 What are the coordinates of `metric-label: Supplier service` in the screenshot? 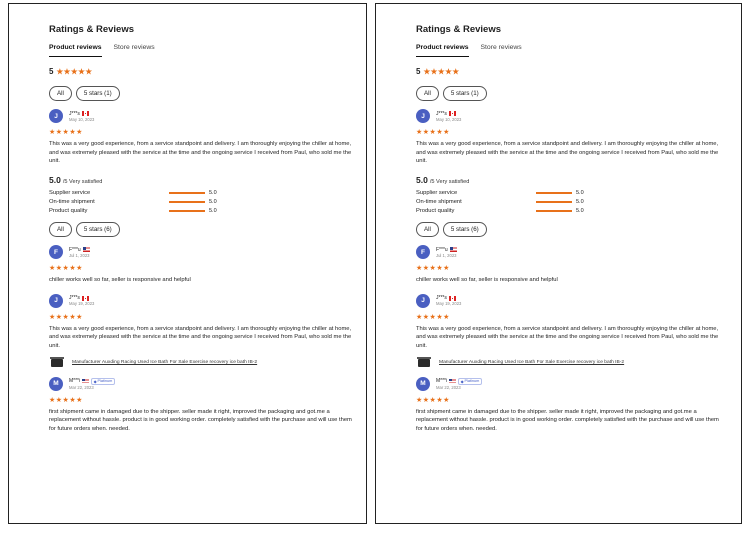 It's located at (70, 192).